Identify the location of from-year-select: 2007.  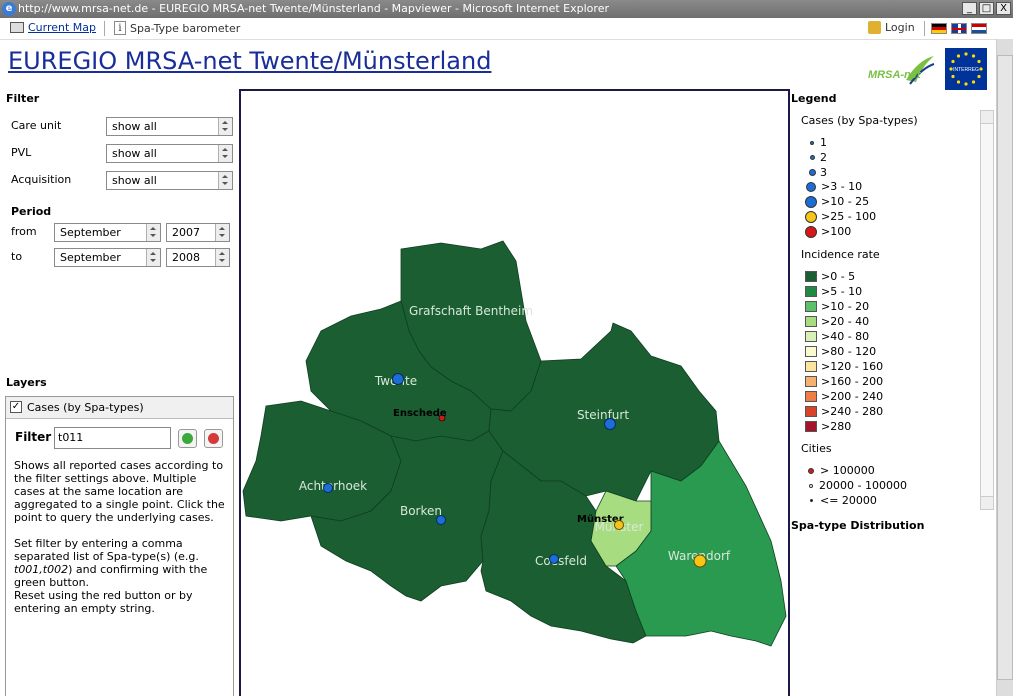
(198, 232).